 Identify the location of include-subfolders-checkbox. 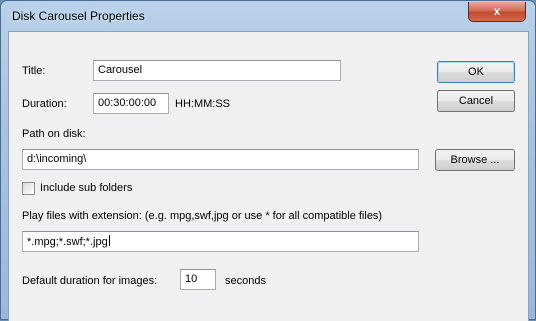
(28, 188).